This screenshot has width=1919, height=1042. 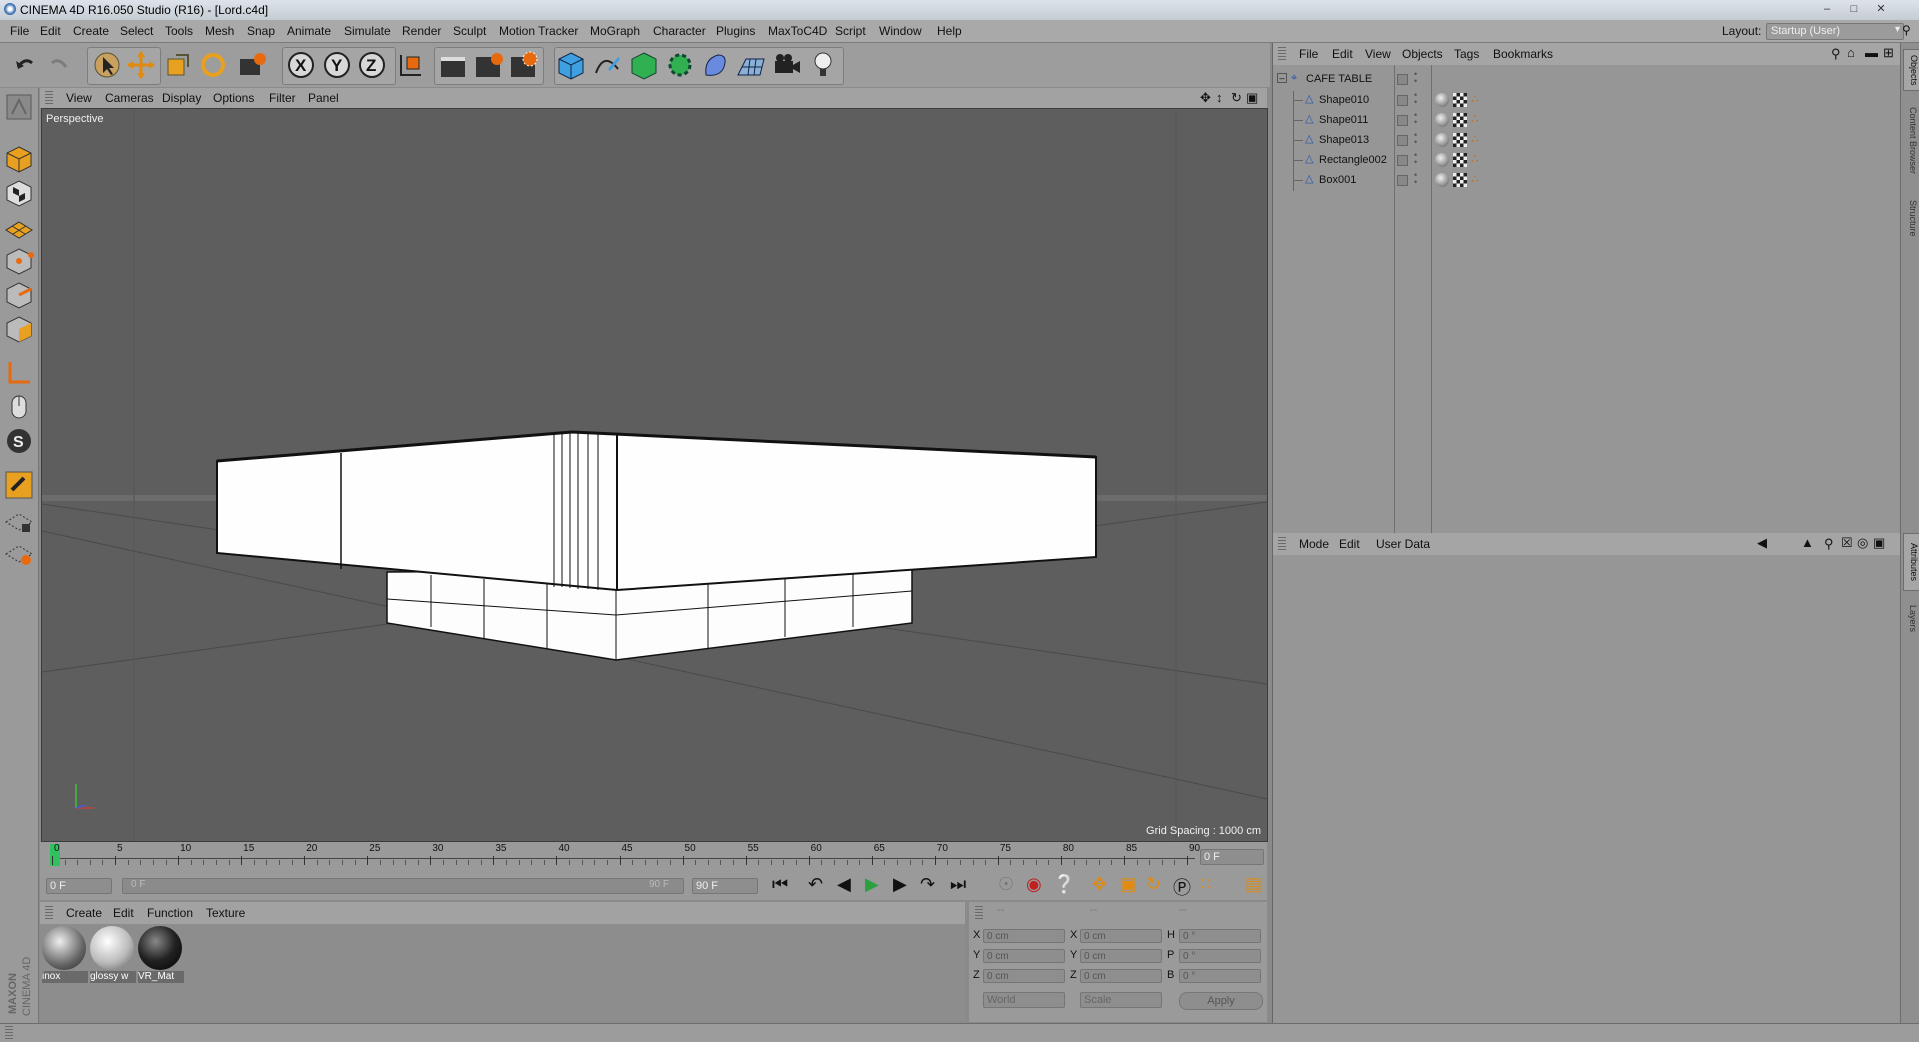 I want to click on object-name: Box001, so click(x=1337, y=180).